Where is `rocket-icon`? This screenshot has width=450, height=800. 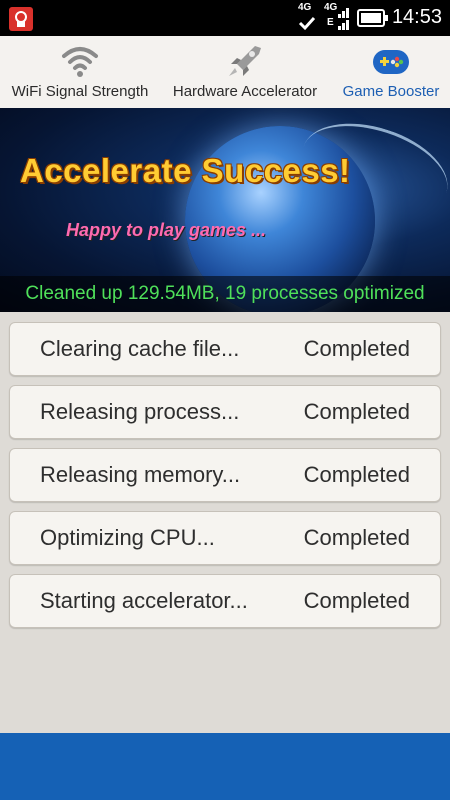 rocket-icon is located at coordinates (245, 61).